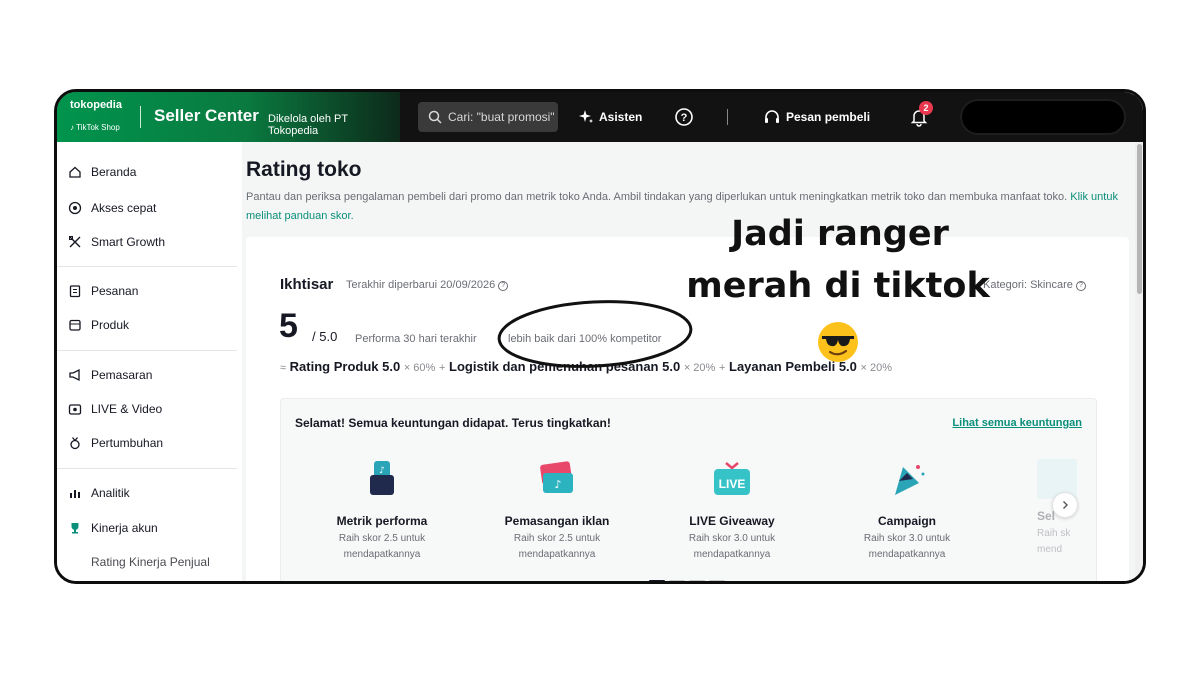  I want to click on search-input, so click(502, 117).